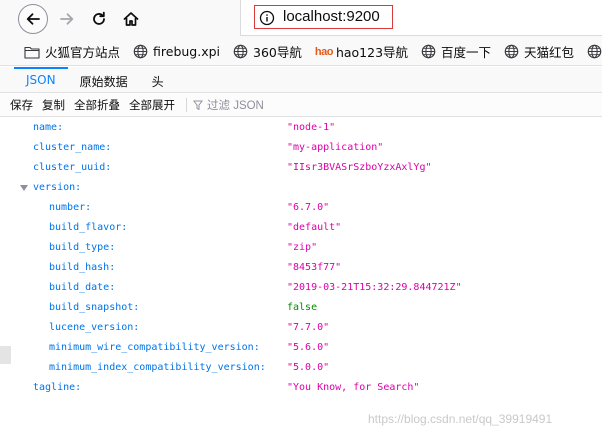 This screenshot has width=602, height=438. I want to click on save-button: 保存, so click(21, 105).